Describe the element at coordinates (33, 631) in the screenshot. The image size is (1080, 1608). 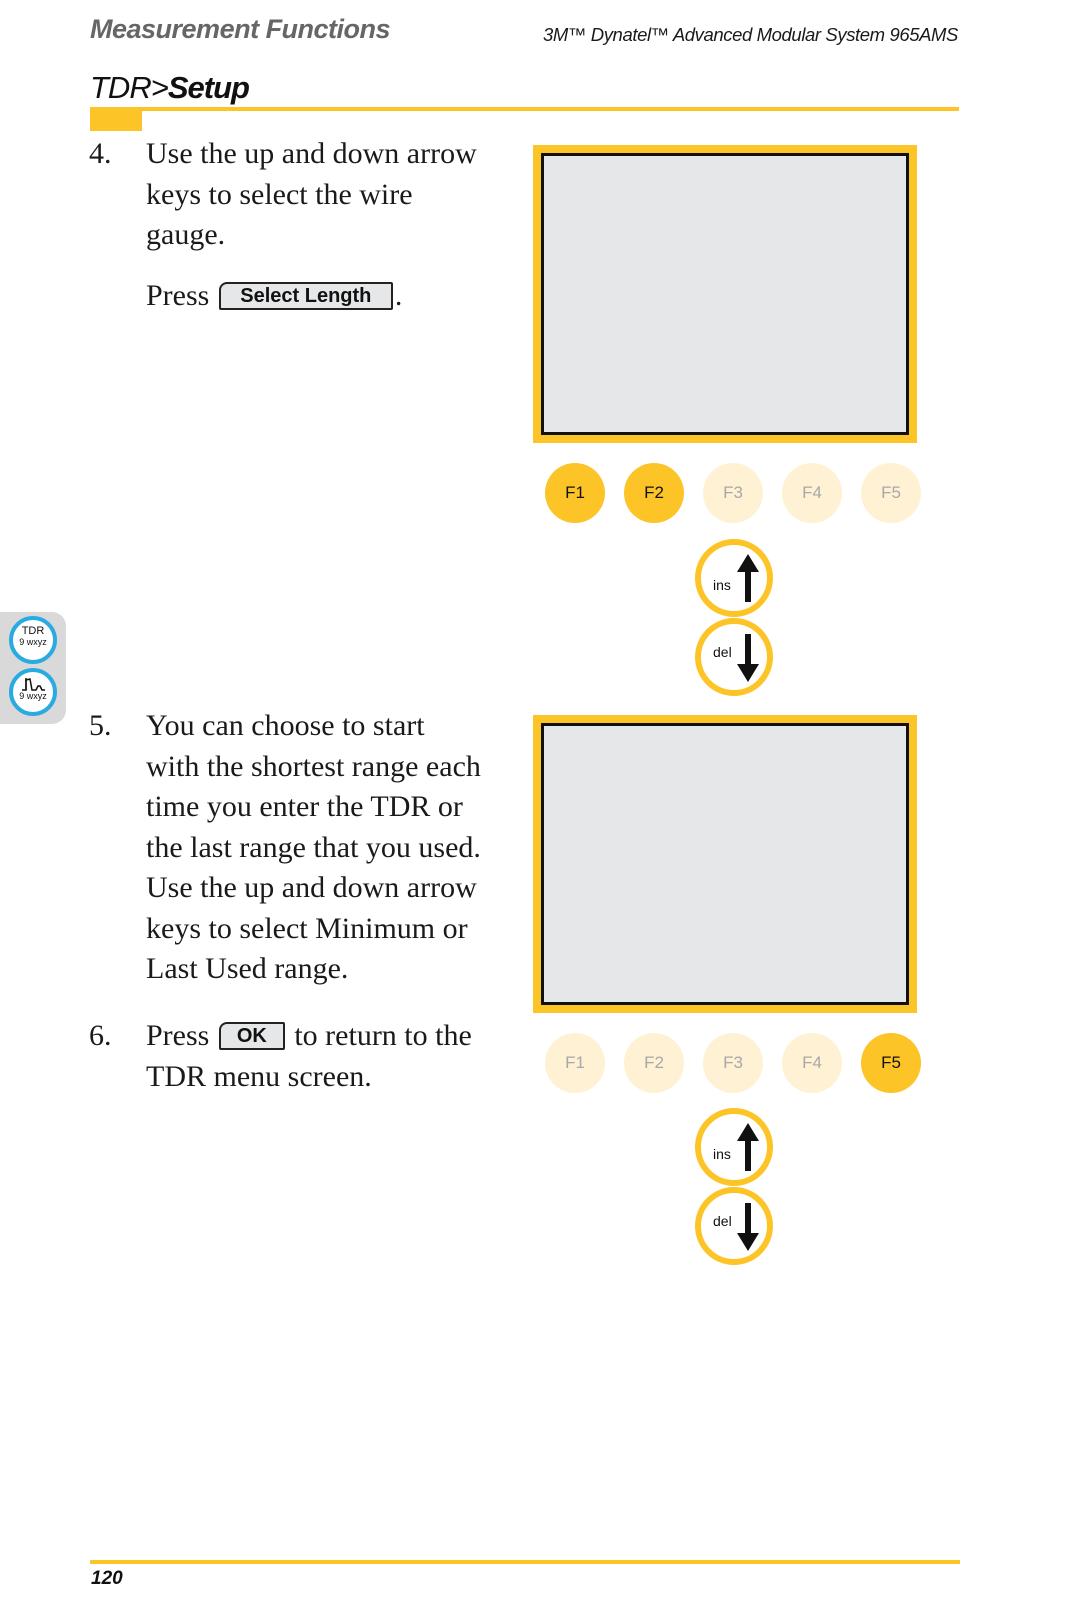
I see `tdr-key-label: TDR` at that location.